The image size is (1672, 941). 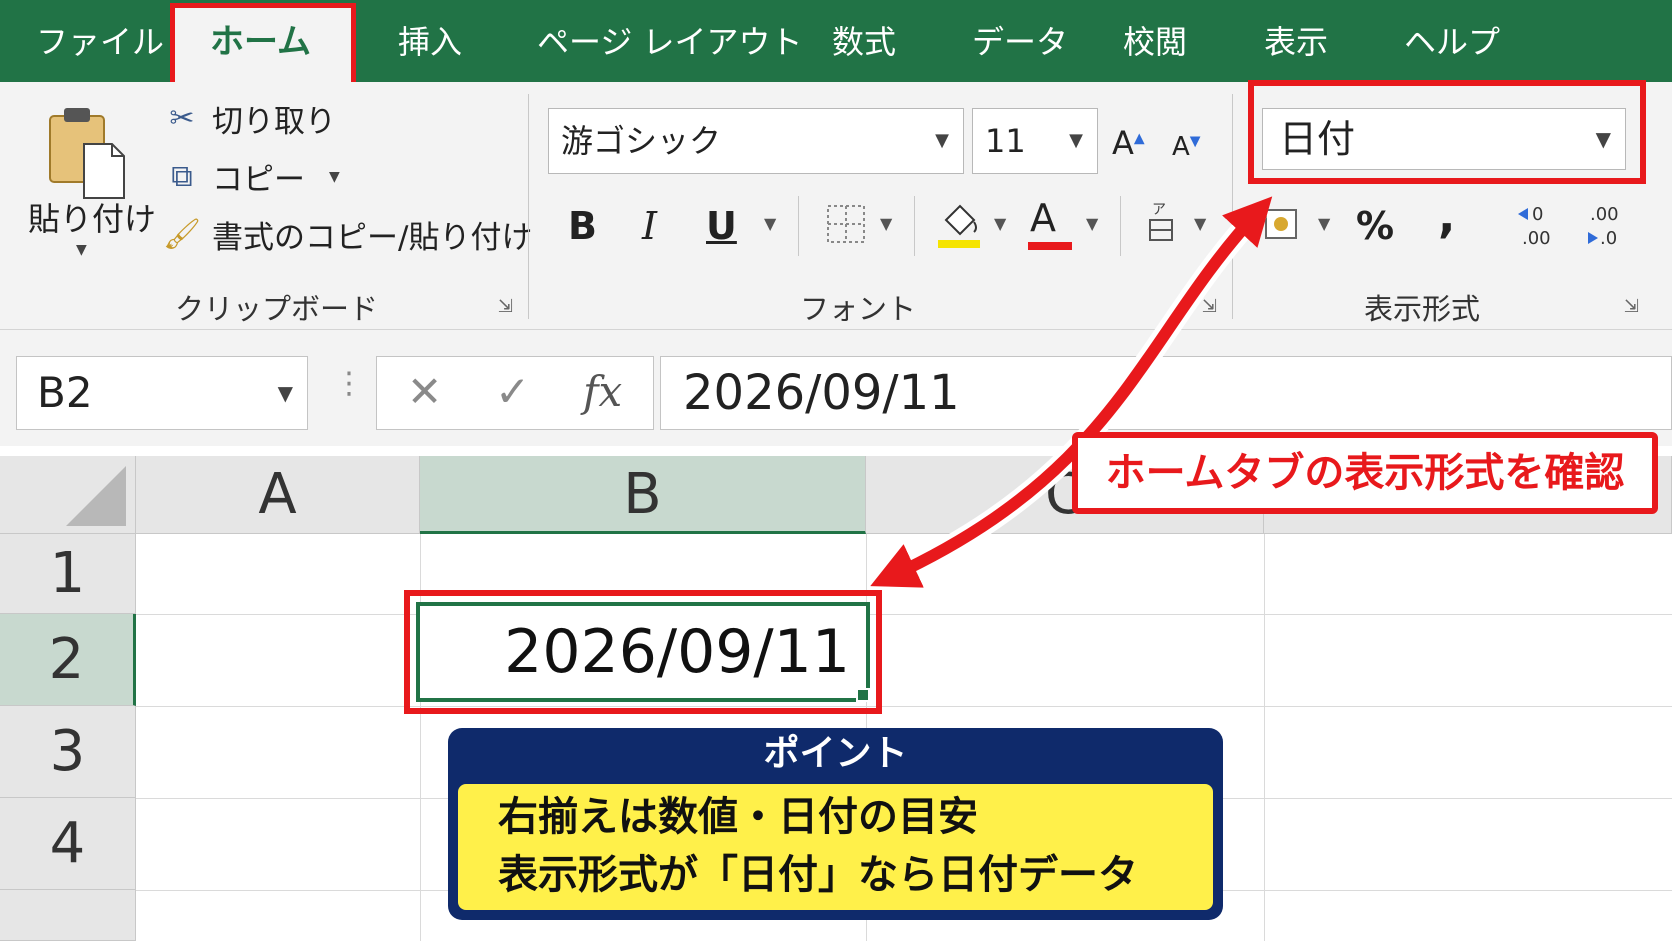 I want to click on copy-label: コピー, so click(x=258, y=180).